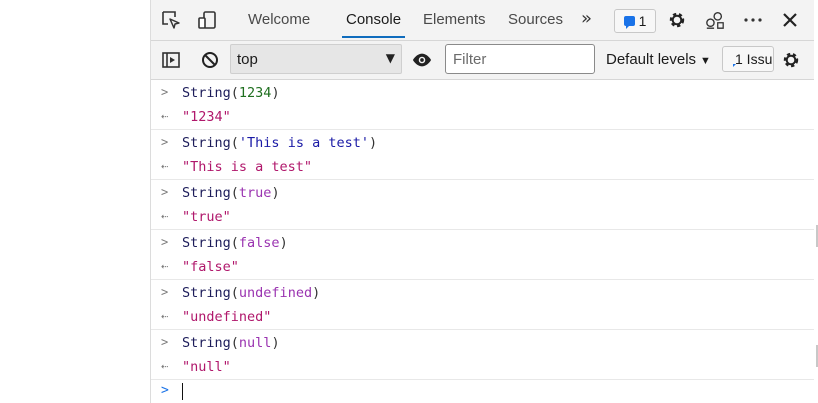  Describe the element at coordinates (520, 59) in the screenshot. I see `filter-input` at that location.